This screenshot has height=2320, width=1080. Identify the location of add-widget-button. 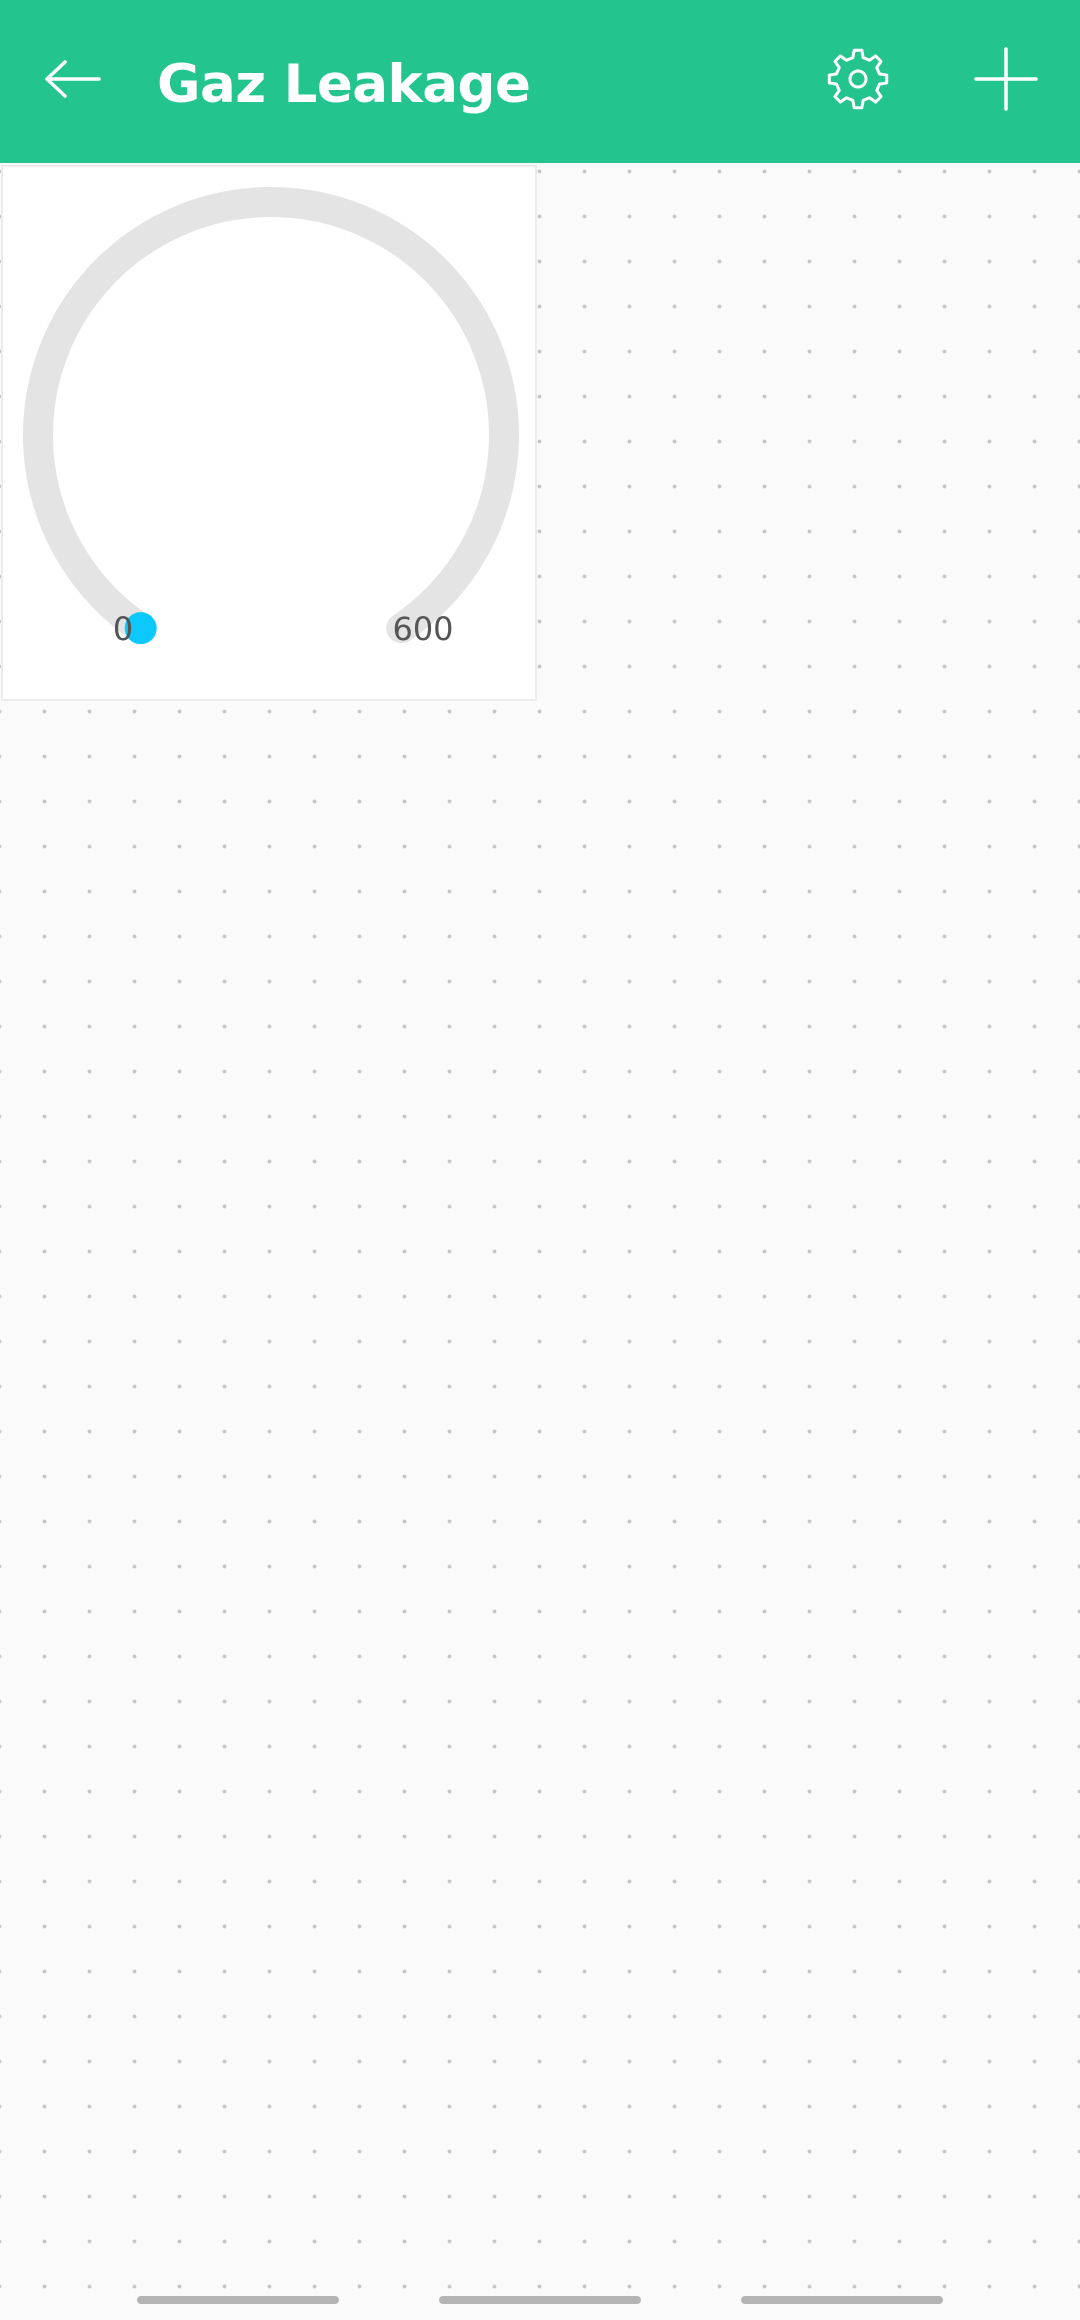
(1006, 79).